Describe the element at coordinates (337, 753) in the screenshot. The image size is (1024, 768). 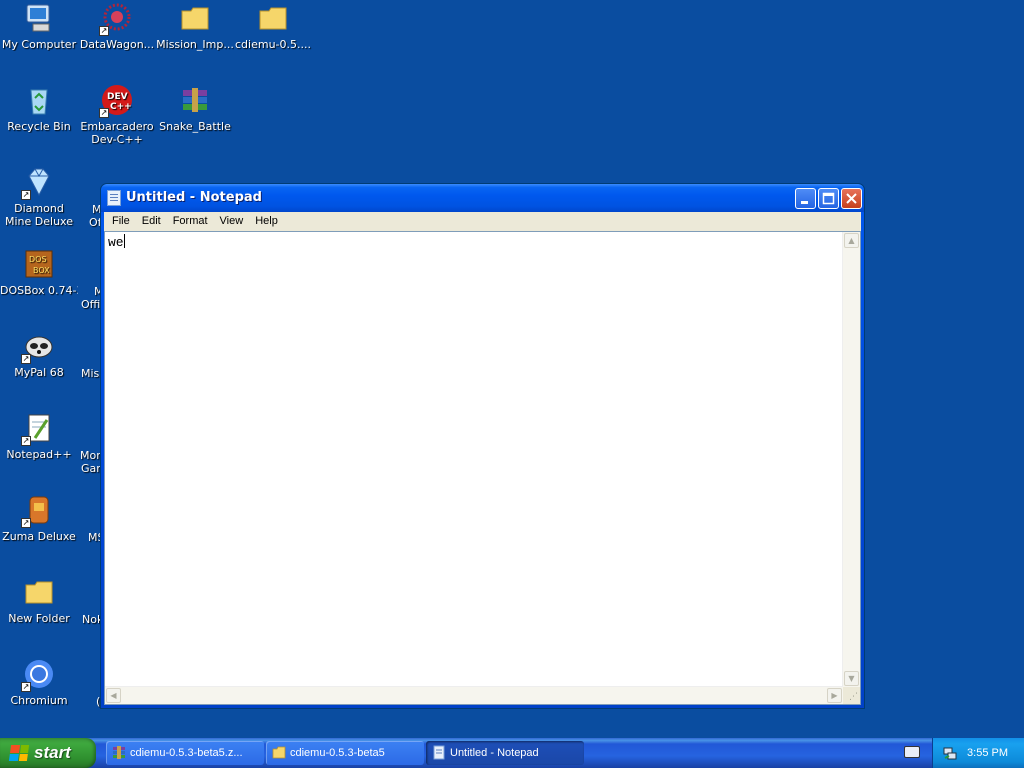
I see `taskbar-item-label: cdiemu-0.5.3-beta5` at that location.